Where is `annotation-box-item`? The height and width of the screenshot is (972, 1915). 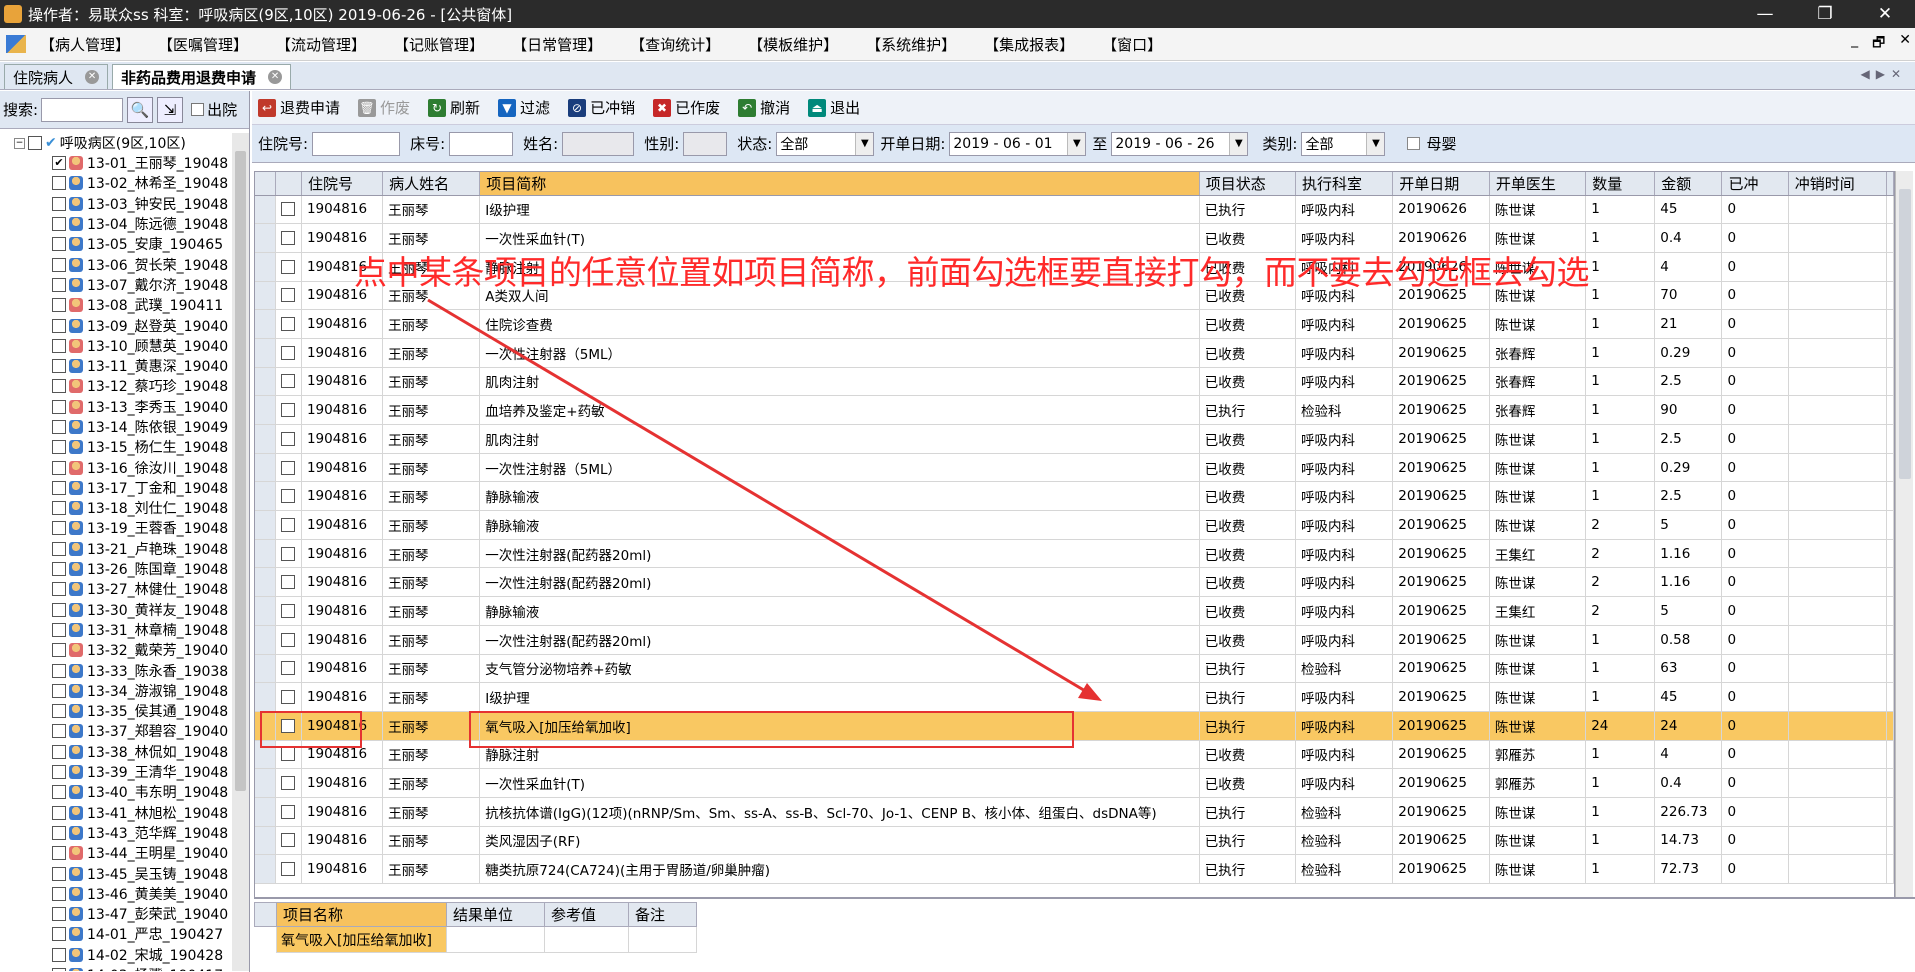
annotation-box-item is located at coordinates (771, 729).